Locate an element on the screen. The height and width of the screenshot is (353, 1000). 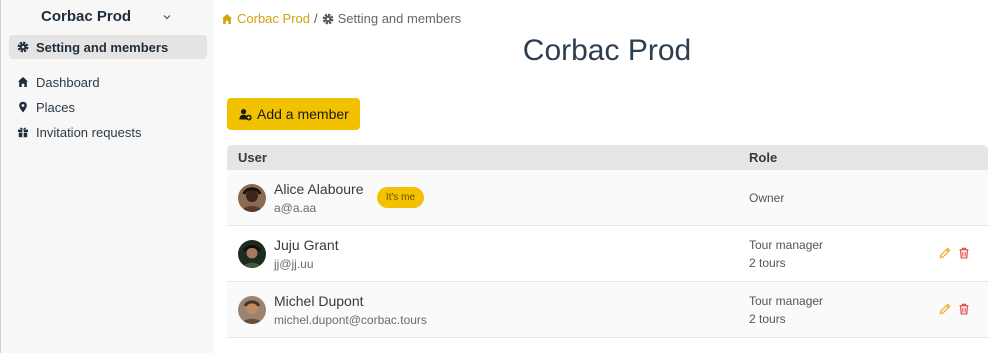
member-role: Owner is located at coordinates (767, 198).